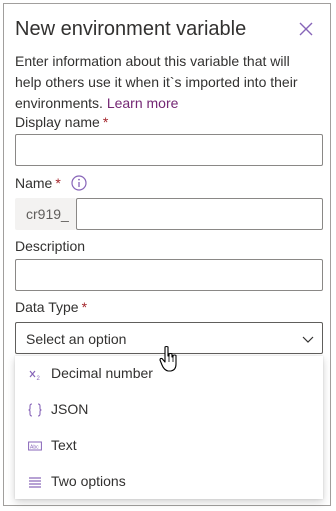 The width and height of the screenshot is (336, 511). I want to click on data-type-label: Data Type *, so click(51, 307).